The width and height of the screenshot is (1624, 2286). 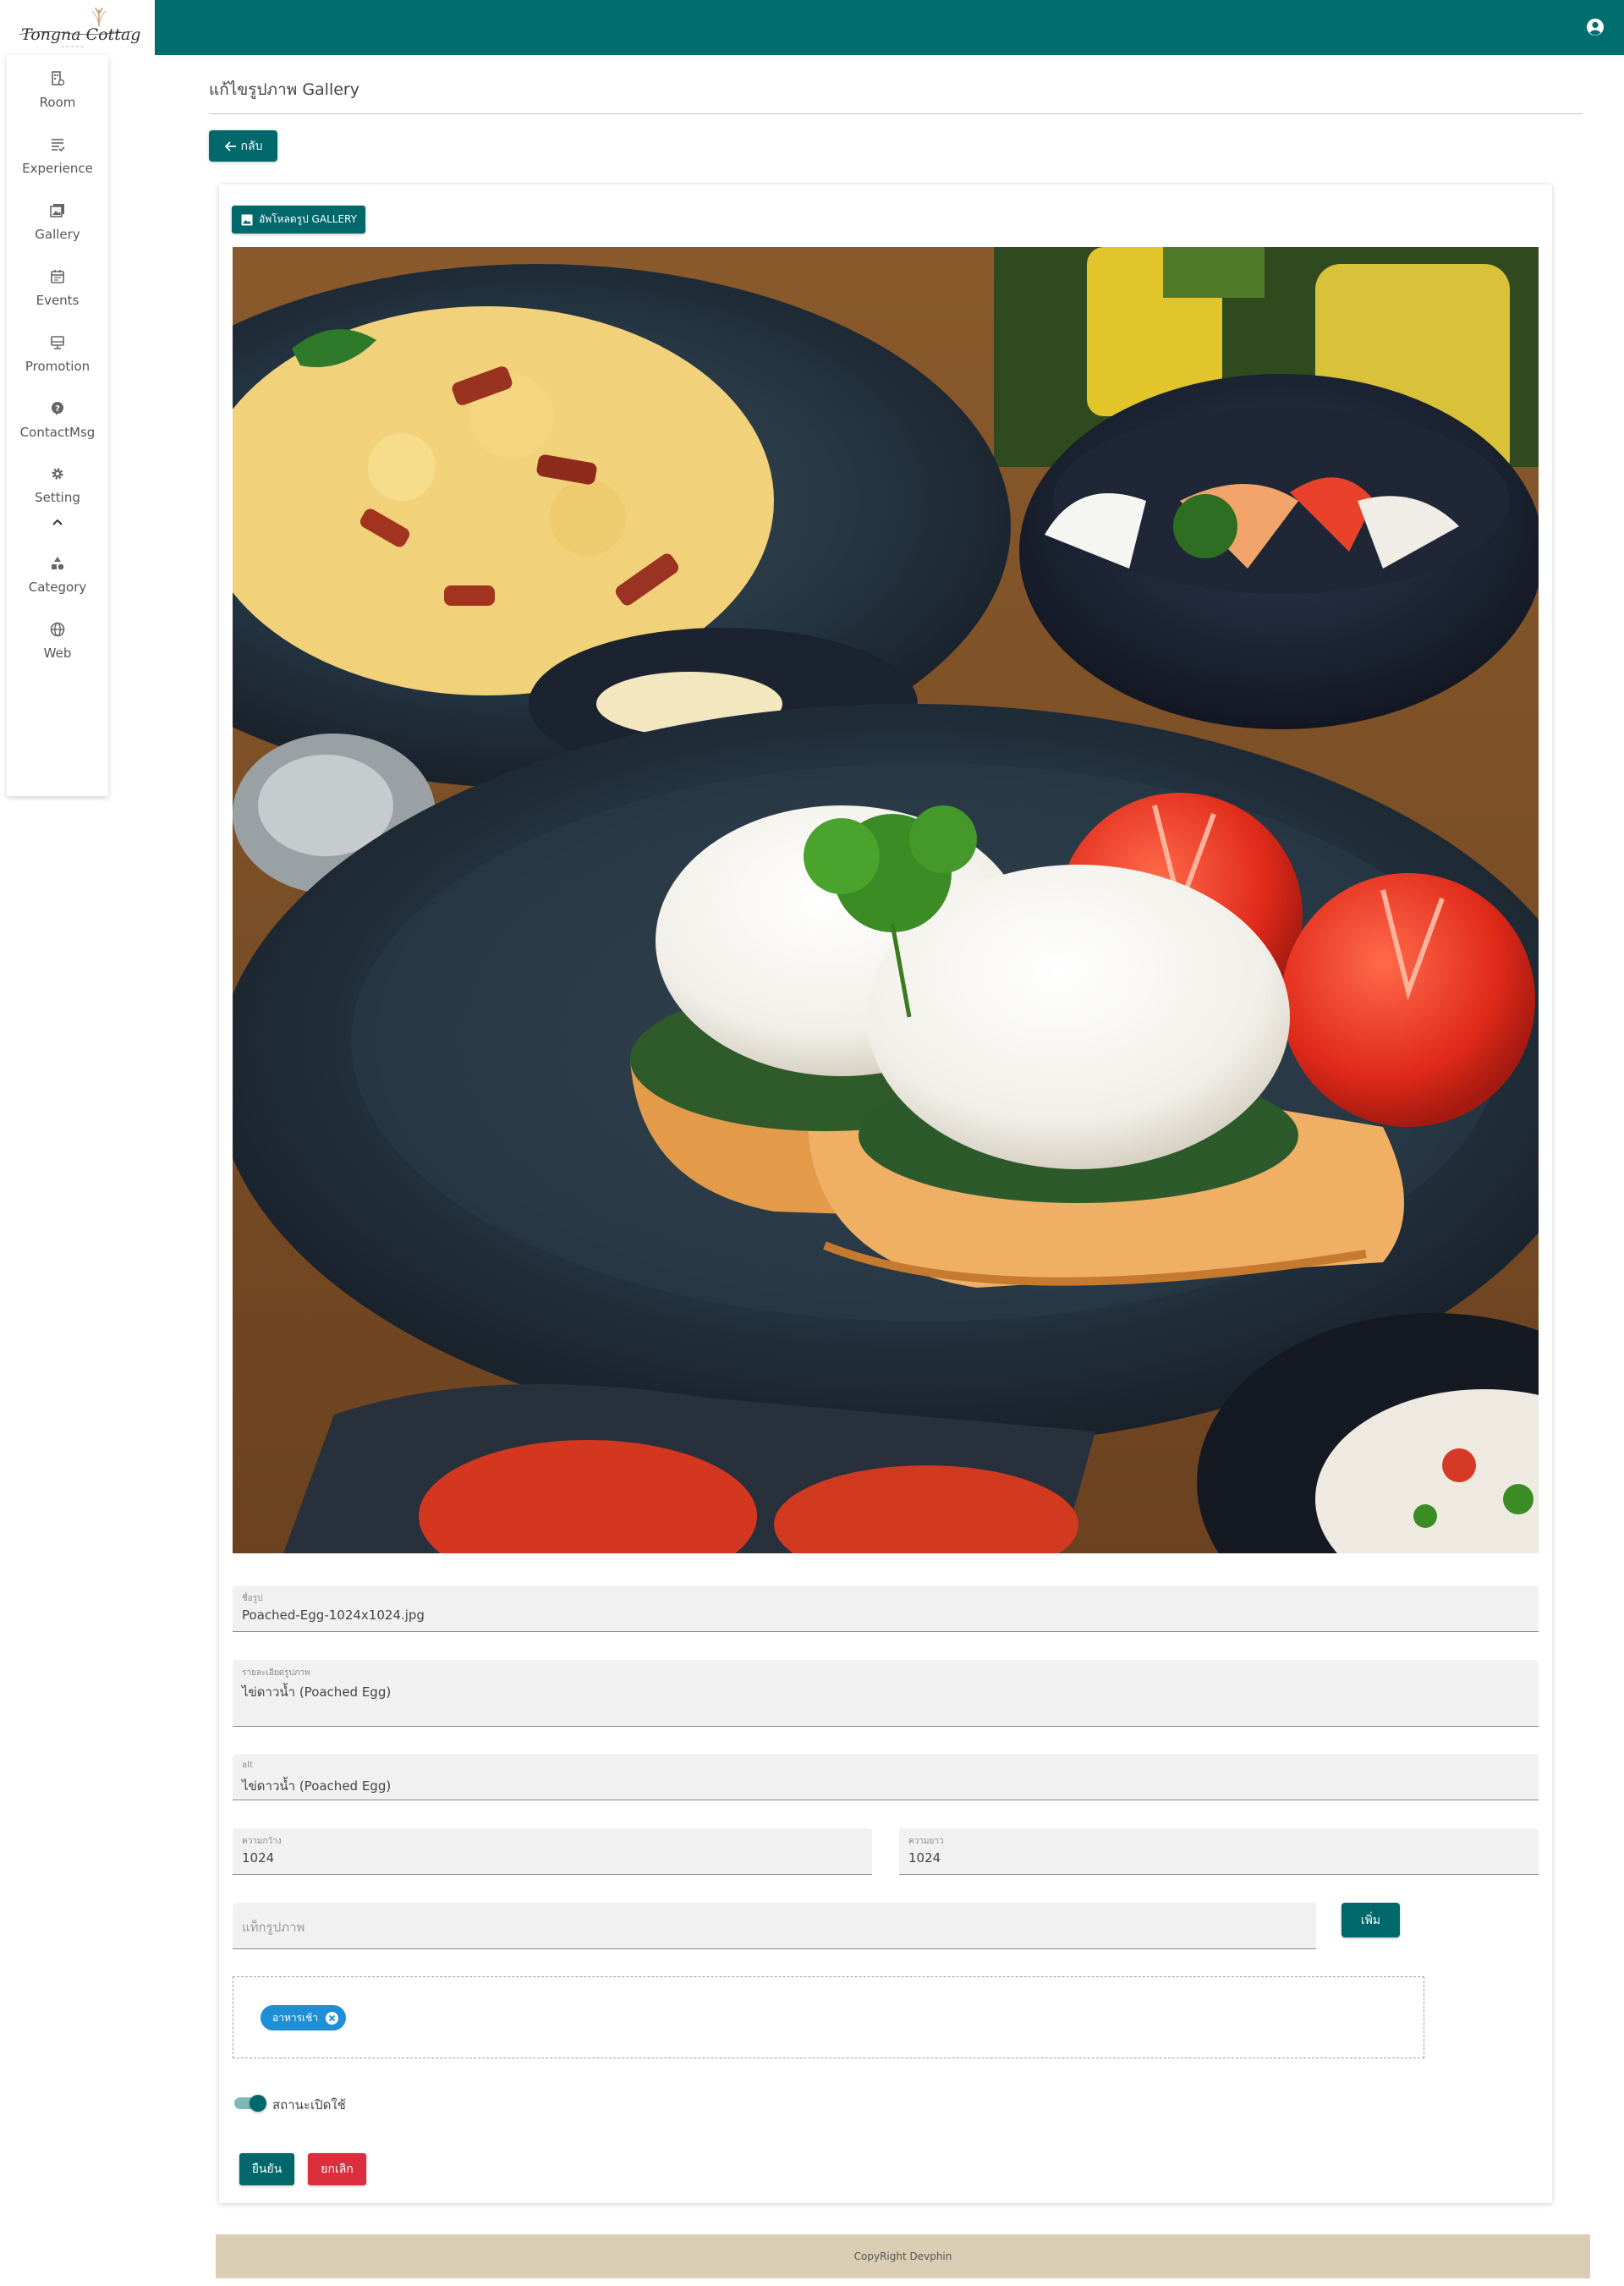 What do you see at coordinates (57, 576) in the screenshot?
I see `sidebar-item-category: Category` at bounding box center [57, 576].